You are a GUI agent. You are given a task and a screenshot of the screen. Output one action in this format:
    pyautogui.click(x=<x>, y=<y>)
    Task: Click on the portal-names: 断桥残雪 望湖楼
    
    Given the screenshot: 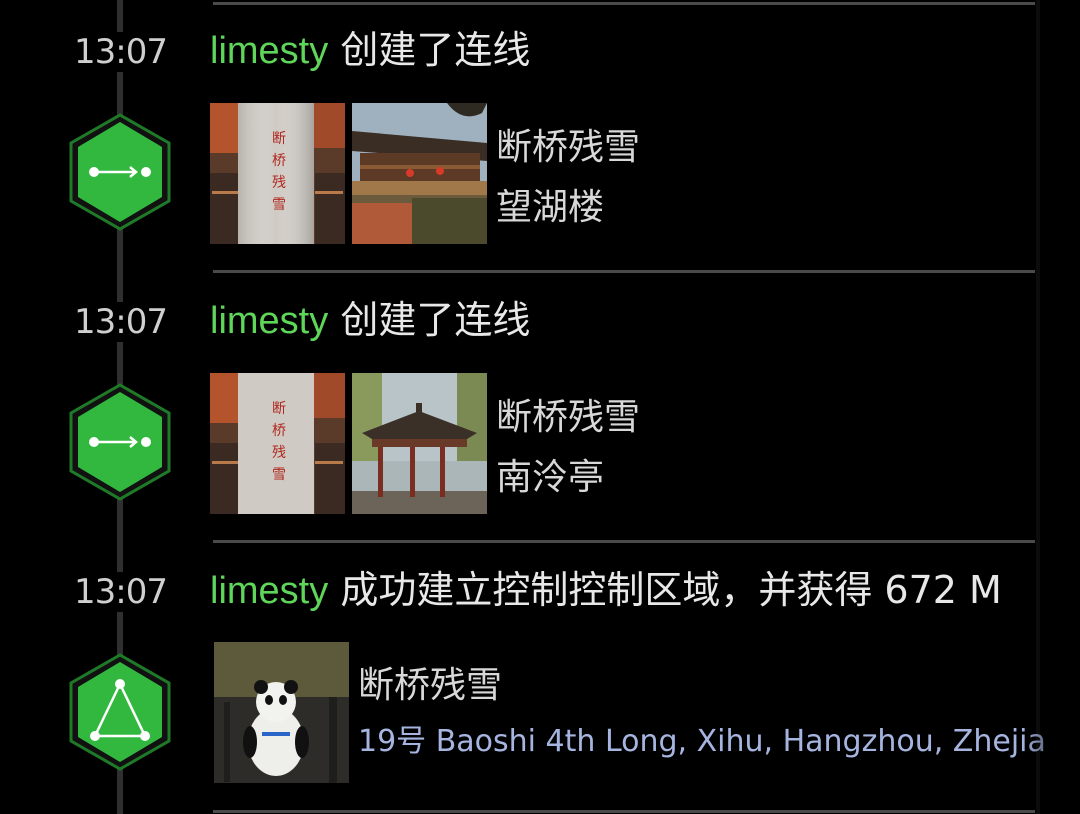 What is the action you would take?
    pyautogui.click(x=568, y=178)
    